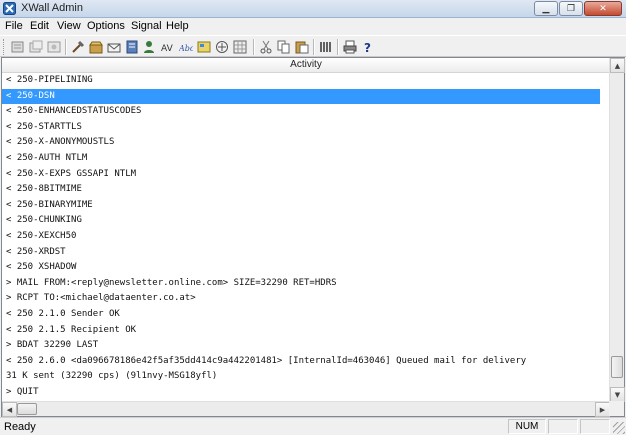 The height and width of the screenshot is (435, 626). I want to click on svg-text: Abc, so click(186, 48).